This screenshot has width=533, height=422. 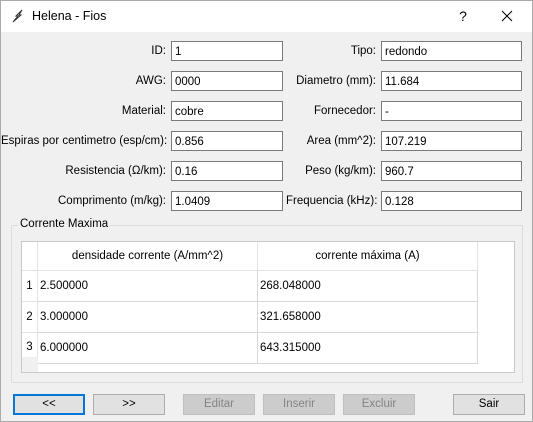 What do you see at coordinates (112, 201) in the screenshot?
I see `comprimento-label: Comprimento (m/kg):` at bounding box center [112, 201].